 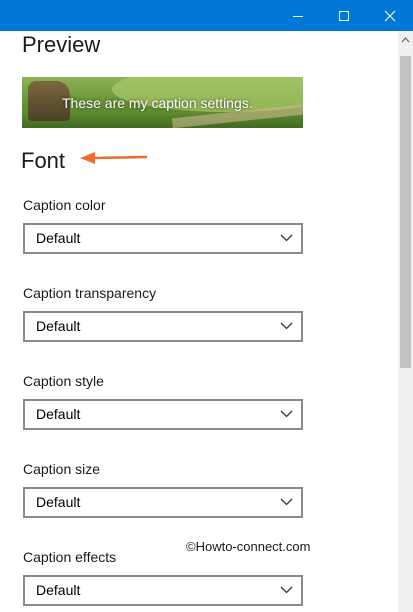 What do you see at coordinates (163, 502) in the screenshot?
I see `caption-size-dropdown: Default` at bounding box center [163, 502].